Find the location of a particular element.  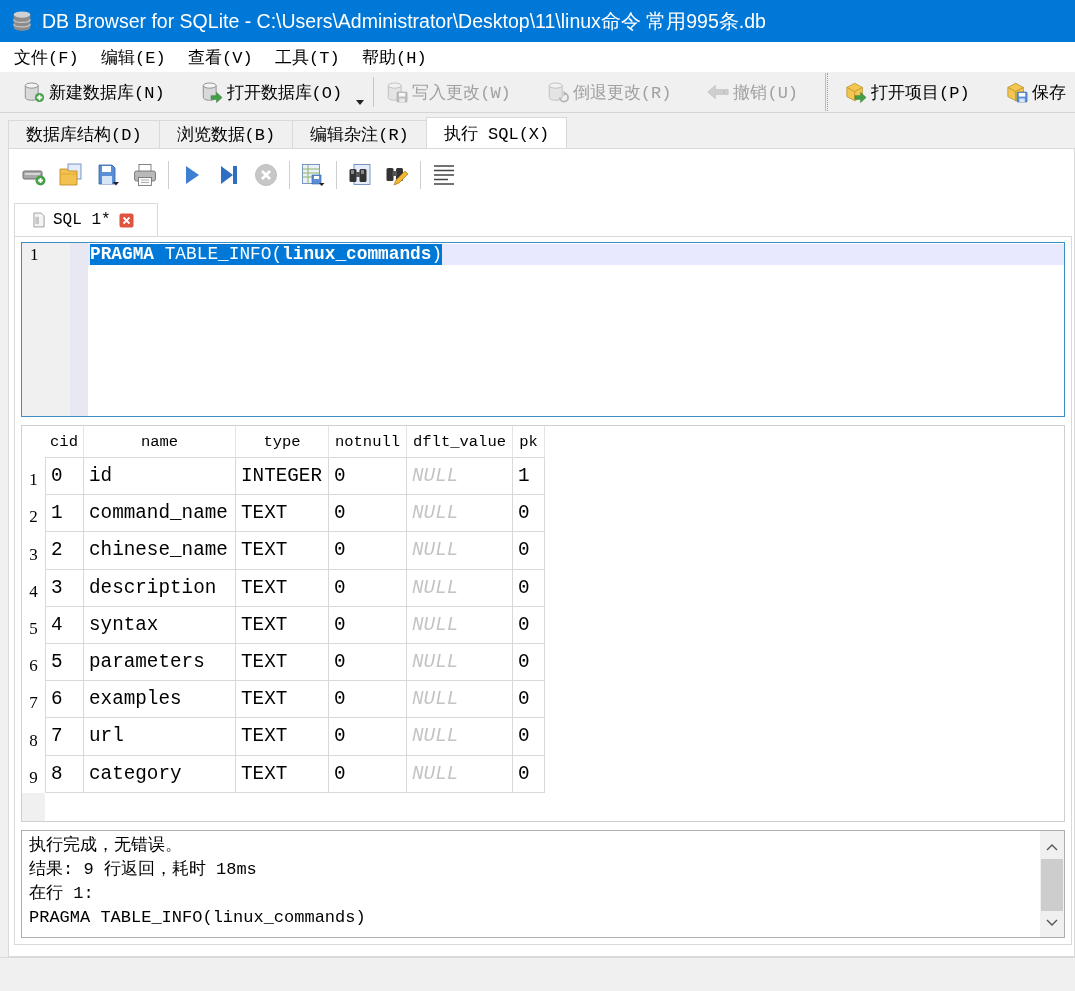

editor-tab: SQL 1* is located at coordinates (86, 219).